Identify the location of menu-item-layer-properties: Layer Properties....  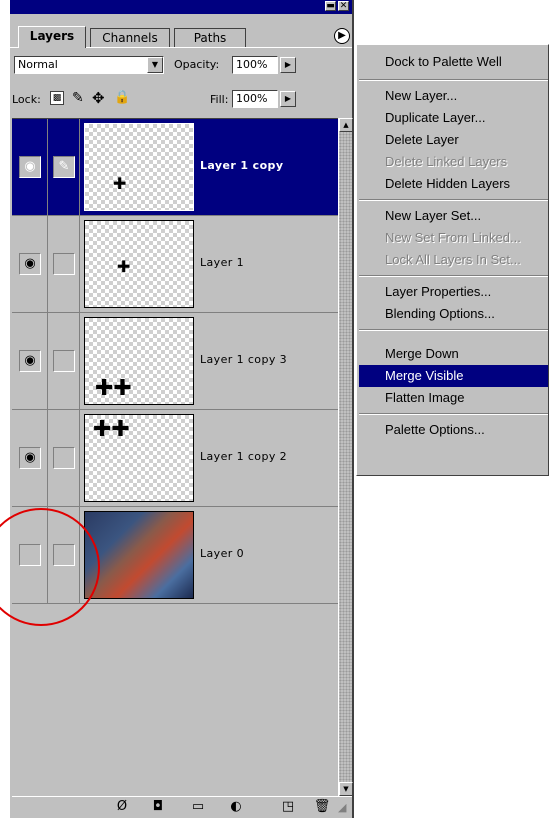
(453, 292).